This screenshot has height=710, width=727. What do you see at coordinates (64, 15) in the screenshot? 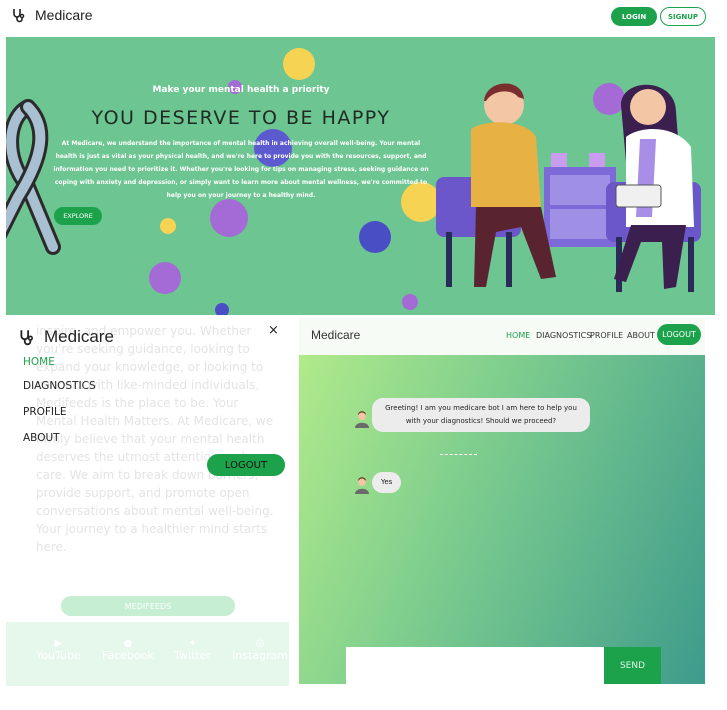
I see `brand-name: Medicare` at bounding box center [64, 15].